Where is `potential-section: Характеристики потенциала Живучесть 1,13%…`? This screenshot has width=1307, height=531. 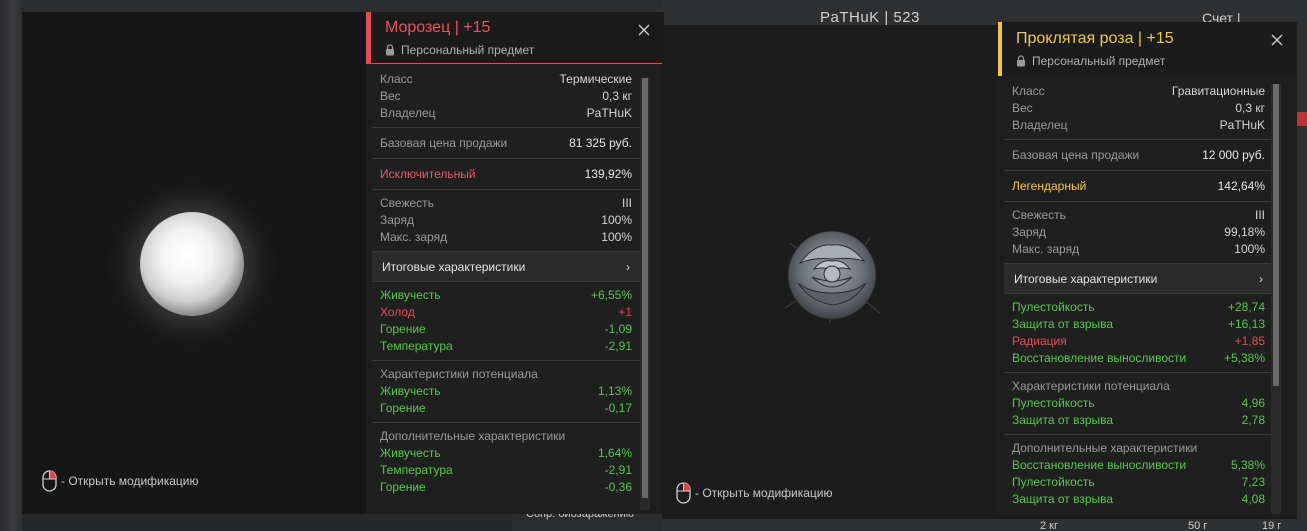
potential-section: Характеристики потенциала Живучесть 1,13%… is located at coordinates (506, 392).